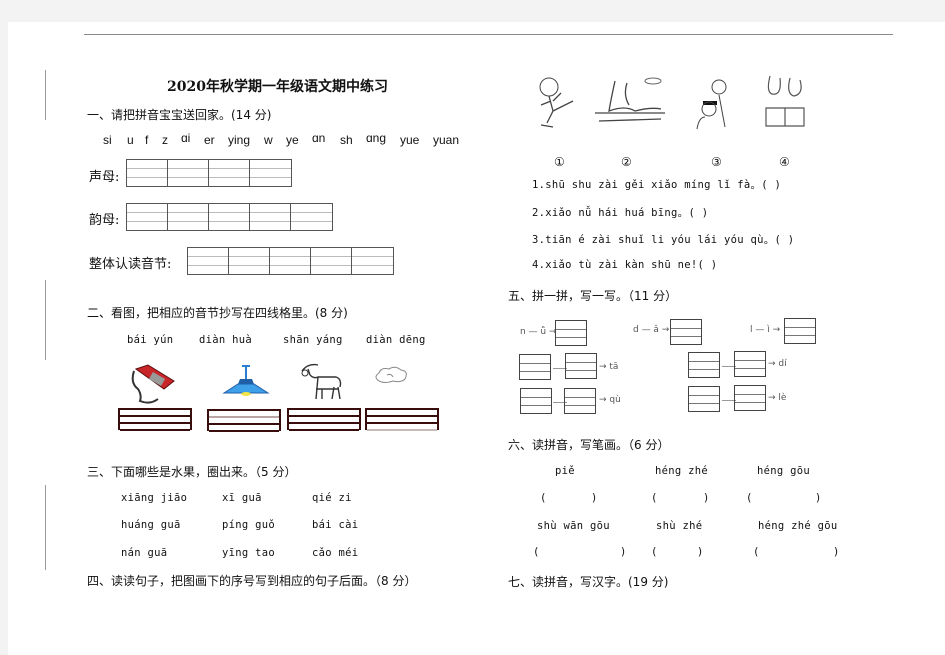  I want to click on pinyin-letter: ɑng, so click(376, 138).